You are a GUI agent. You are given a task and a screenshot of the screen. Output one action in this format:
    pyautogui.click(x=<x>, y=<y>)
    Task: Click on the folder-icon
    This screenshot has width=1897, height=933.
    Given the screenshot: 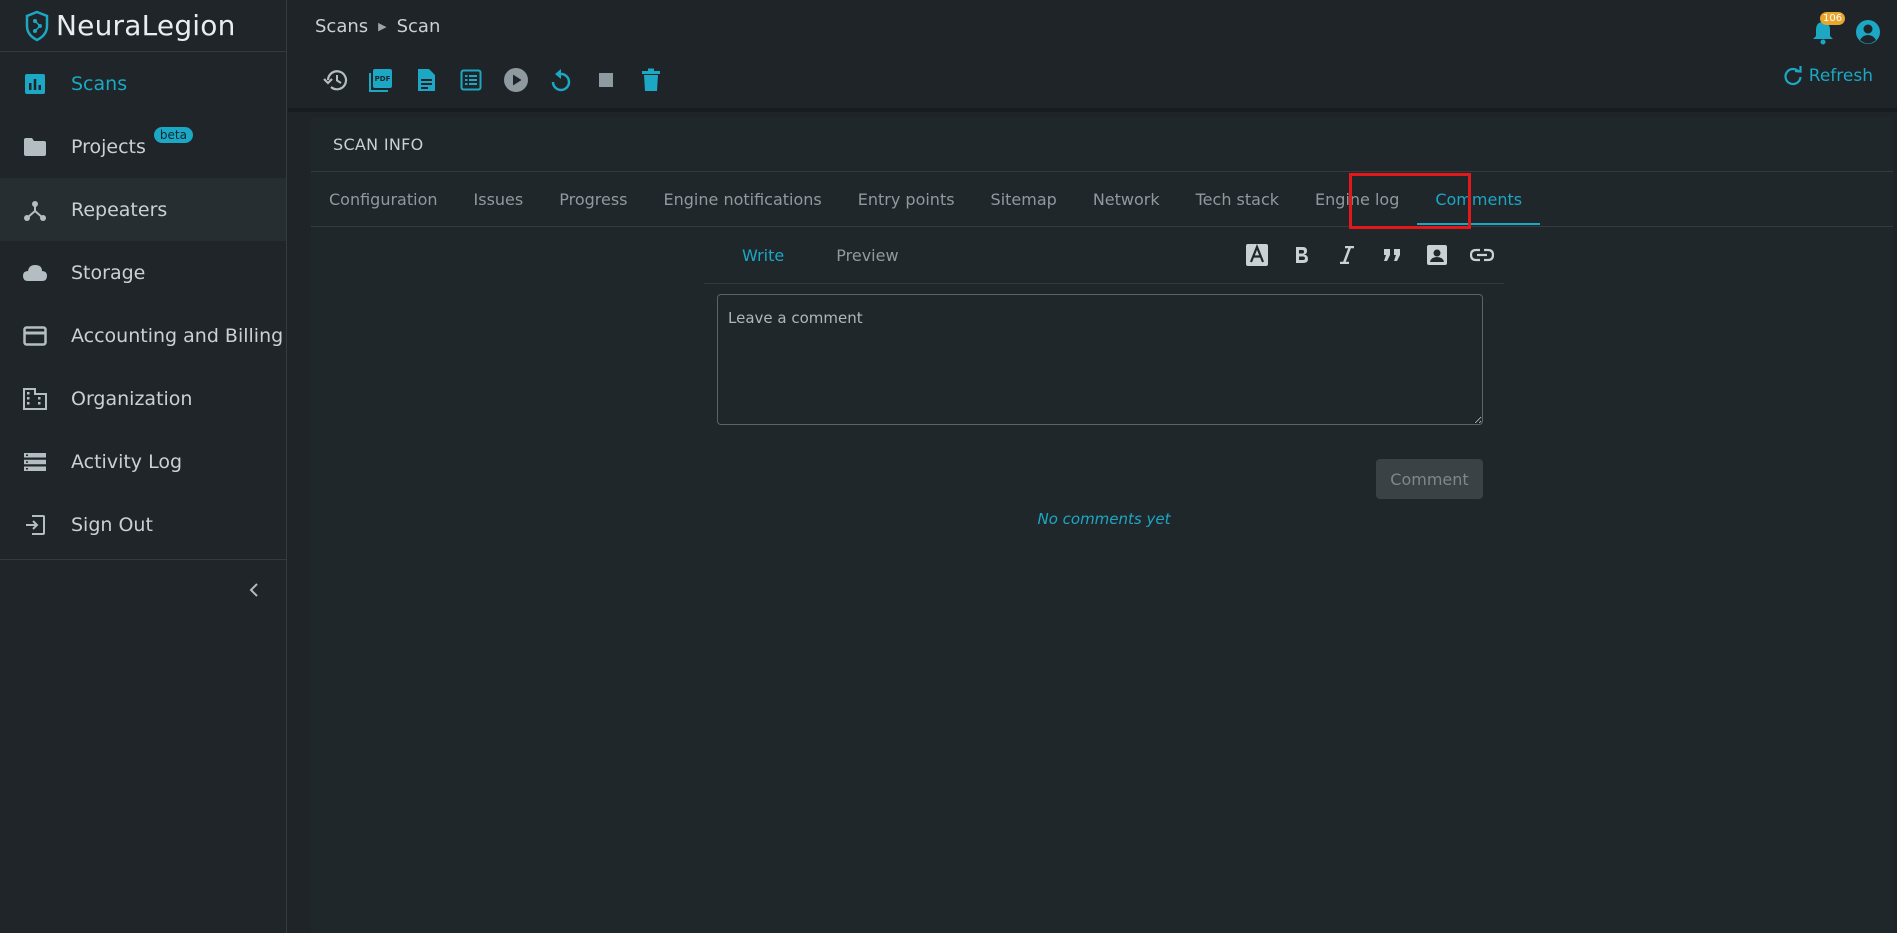 What is the action you would take?
    pyautogui.click(x=35, y=147)
    